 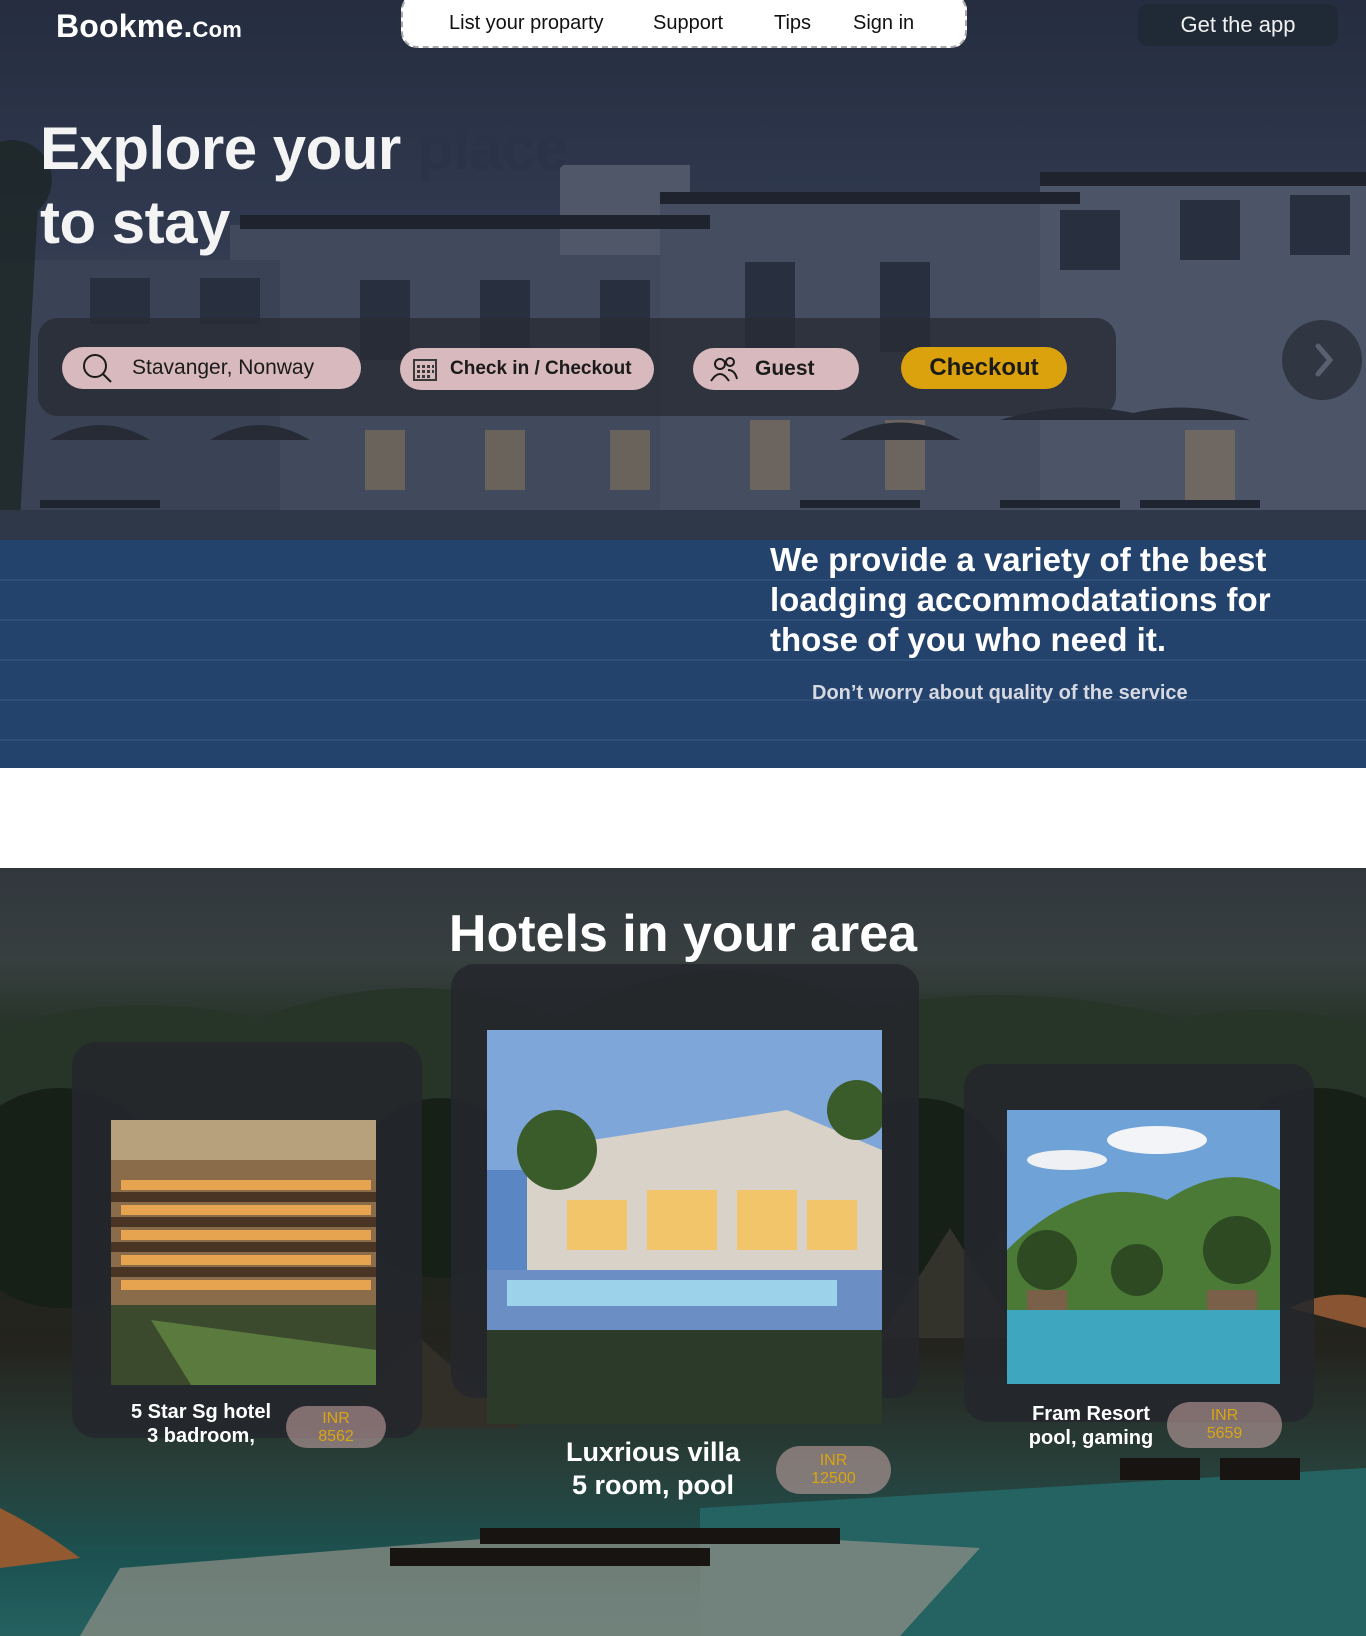 I want to click on get-app-button: Get the app, so click(x=1238, y=25).